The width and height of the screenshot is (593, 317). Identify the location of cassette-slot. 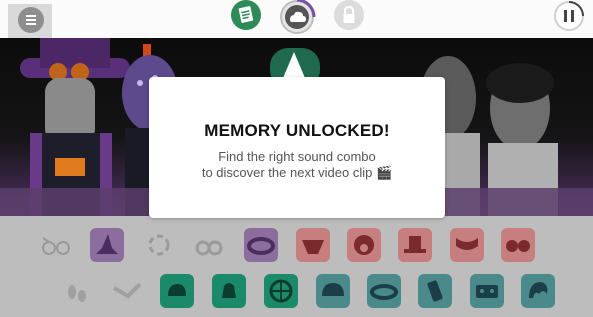
(487, 291).